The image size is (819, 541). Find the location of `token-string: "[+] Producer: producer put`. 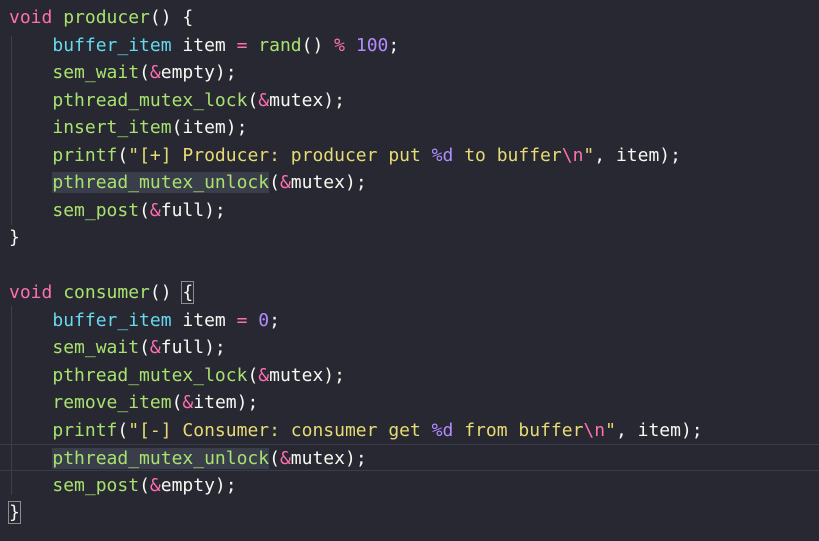

token-string: "[+] Producer: producer put is located at coordinates (280, 155).